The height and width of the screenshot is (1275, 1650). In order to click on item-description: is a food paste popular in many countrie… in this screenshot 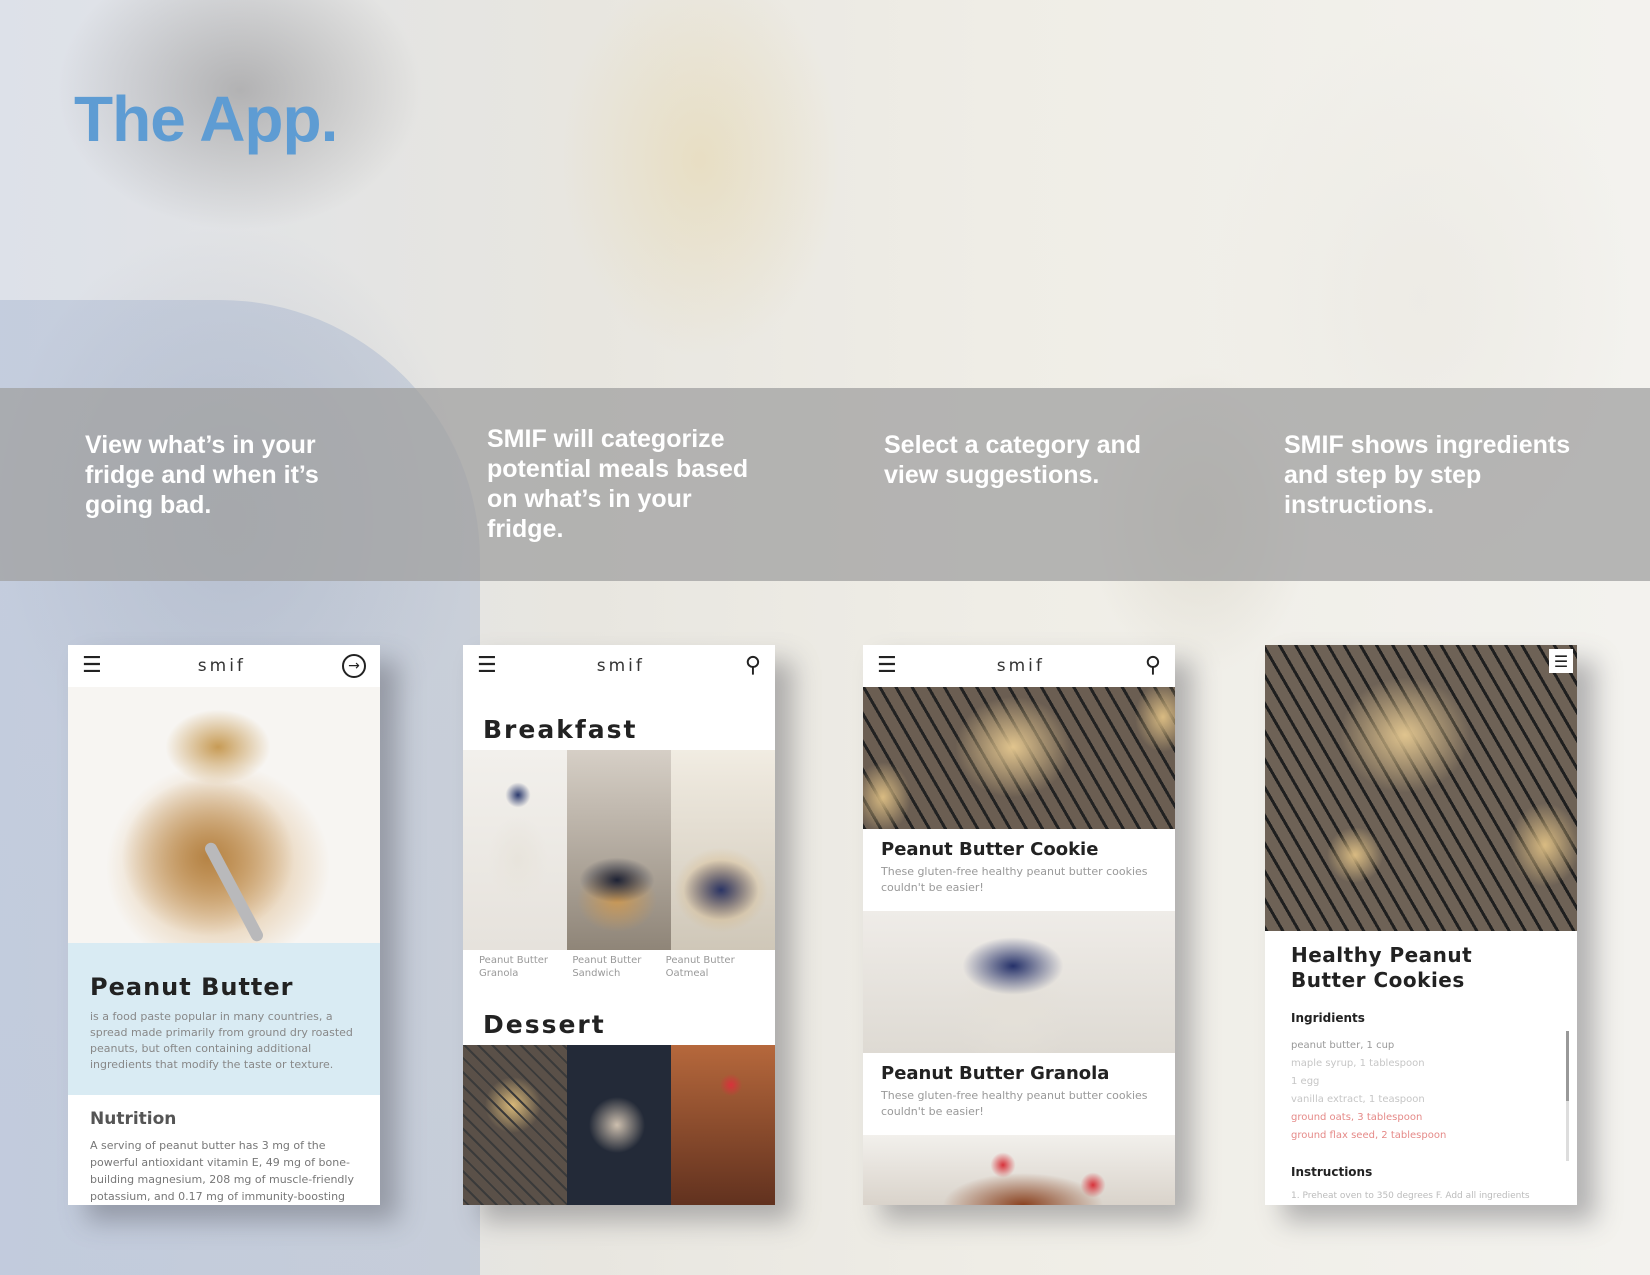, I will do `click(221, 1040)`.